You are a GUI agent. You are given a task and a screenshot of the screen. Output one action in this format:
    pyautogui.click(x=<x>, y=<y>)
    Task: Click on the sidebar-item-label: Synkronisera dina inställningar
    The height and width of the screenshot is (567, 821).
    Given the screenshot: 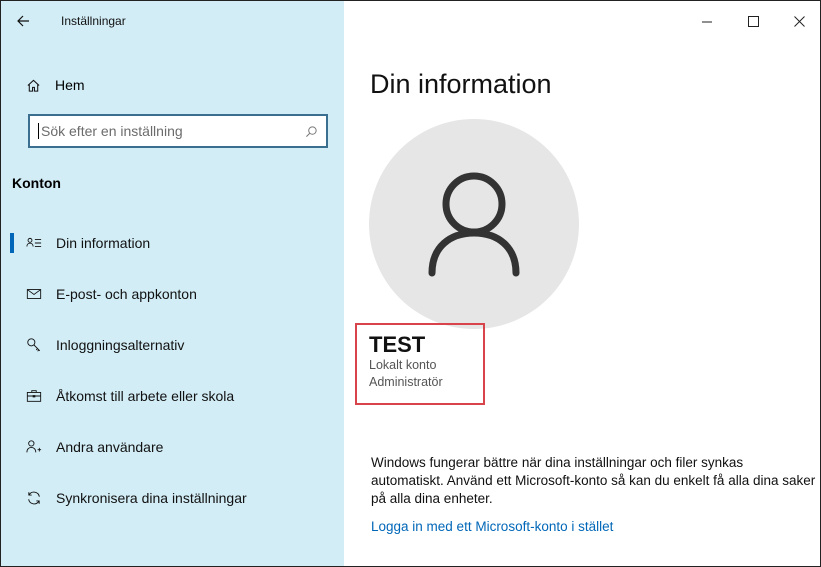 What is the action you would take?
    pyautogui.click(x=151, y=497)
    